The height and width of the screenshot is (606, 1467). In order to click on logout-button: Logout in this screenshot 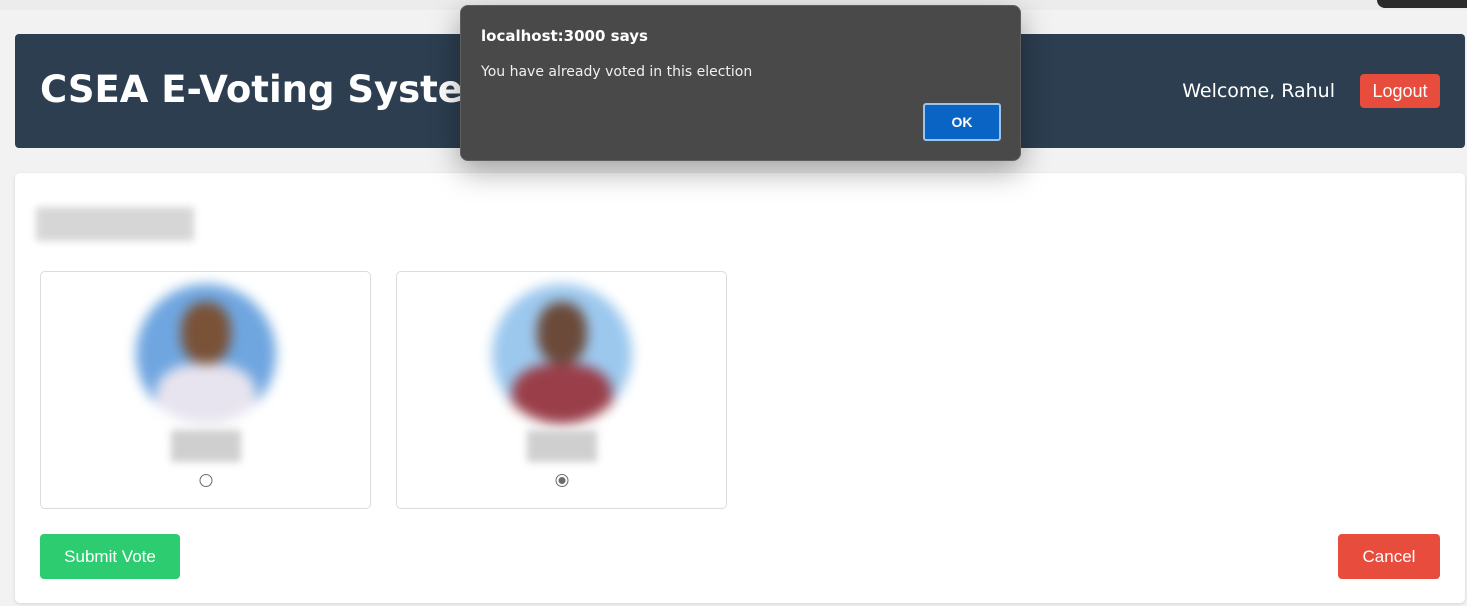, I will do `click(1400, 91)`.